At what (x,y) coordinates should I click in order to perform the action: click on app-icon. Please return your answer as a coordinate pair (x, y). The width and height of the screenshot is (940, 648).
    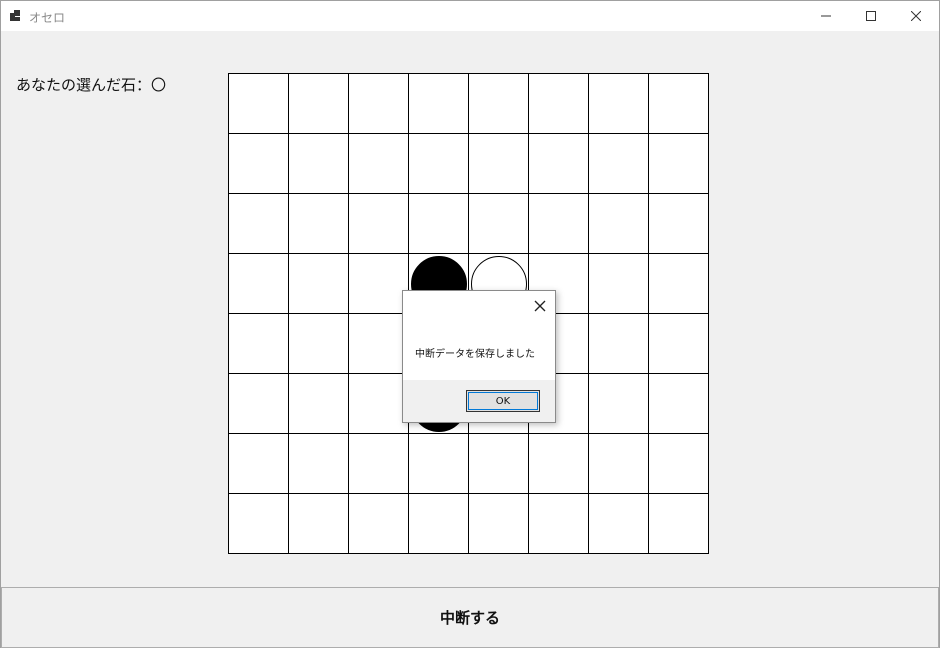
    Looking at the image, I should click on (16, 16).